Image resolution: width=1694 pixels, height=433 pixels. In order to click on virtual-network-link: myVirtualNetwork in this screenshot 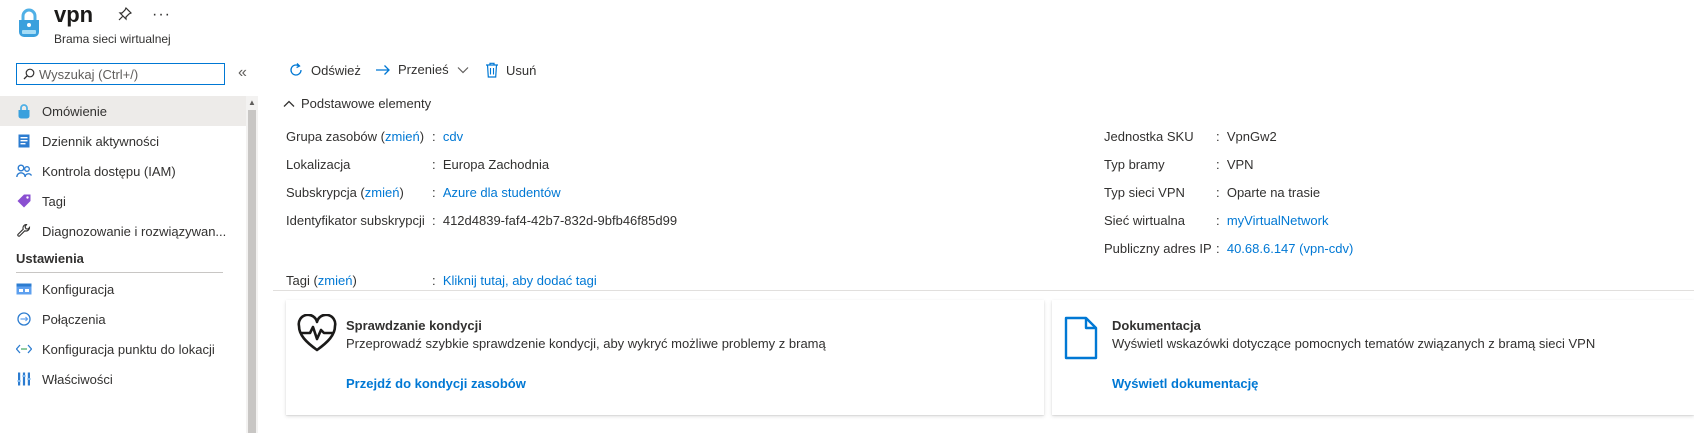, I will do `click(1278, 220)`.